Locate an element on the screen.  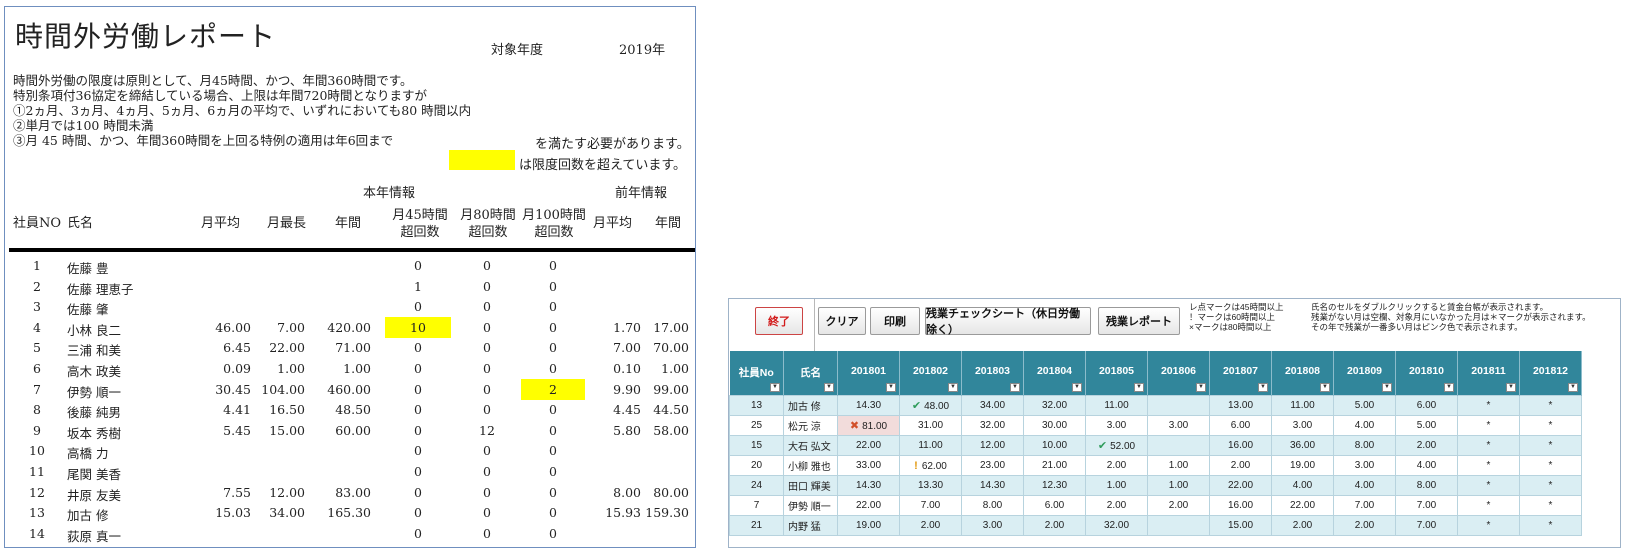
month-hours-cell: 10.00 is located at coordinates (1054, 445).